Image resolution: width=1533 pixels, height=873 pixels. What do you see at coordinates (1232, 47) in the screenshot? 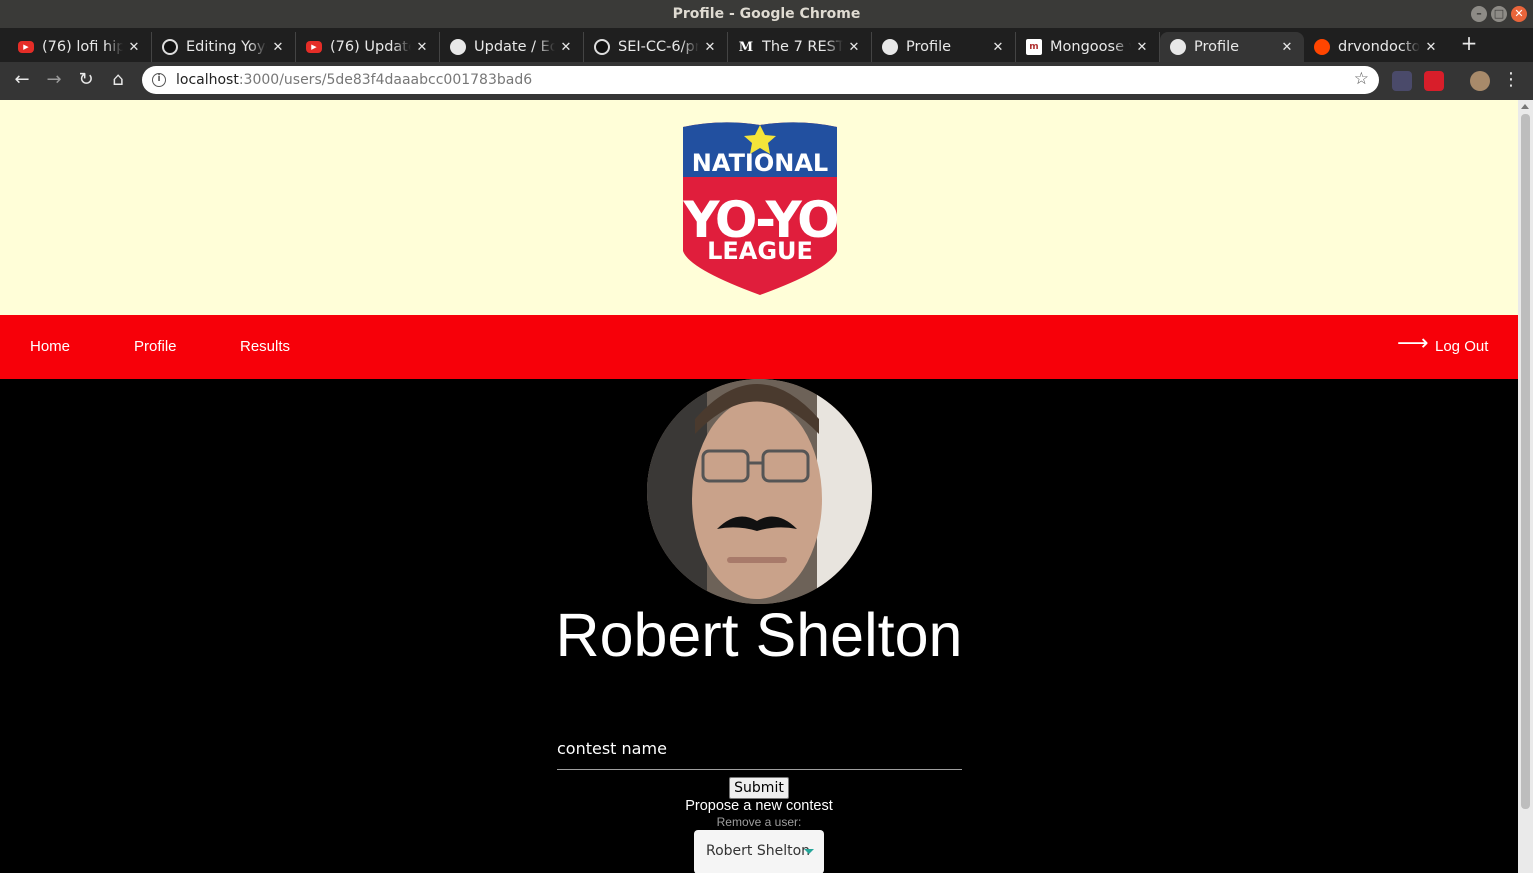
I see `browser-tab-active: Profile ✕` at bounding box center [1232, 47].